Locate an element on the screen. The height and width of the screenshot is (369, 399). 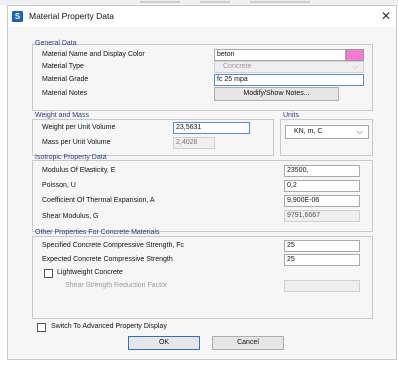
weight-per-volume-label: Weight per Unit Volume is located at coordinates (79, 127).